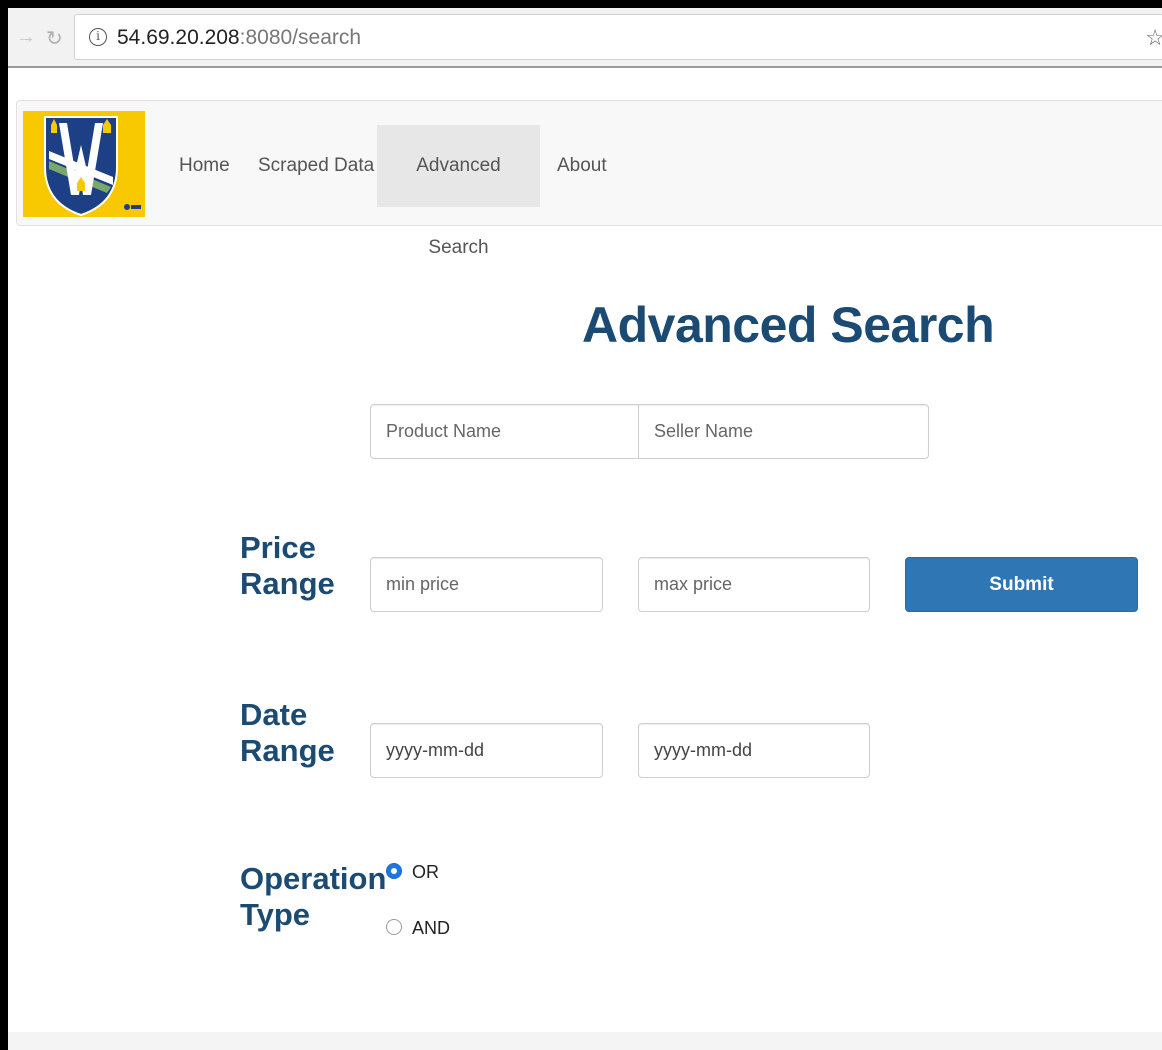 The height and width of the screenshot is (1050, 1162). I want to click on page-title: Advanced Search, so click(788, 325).